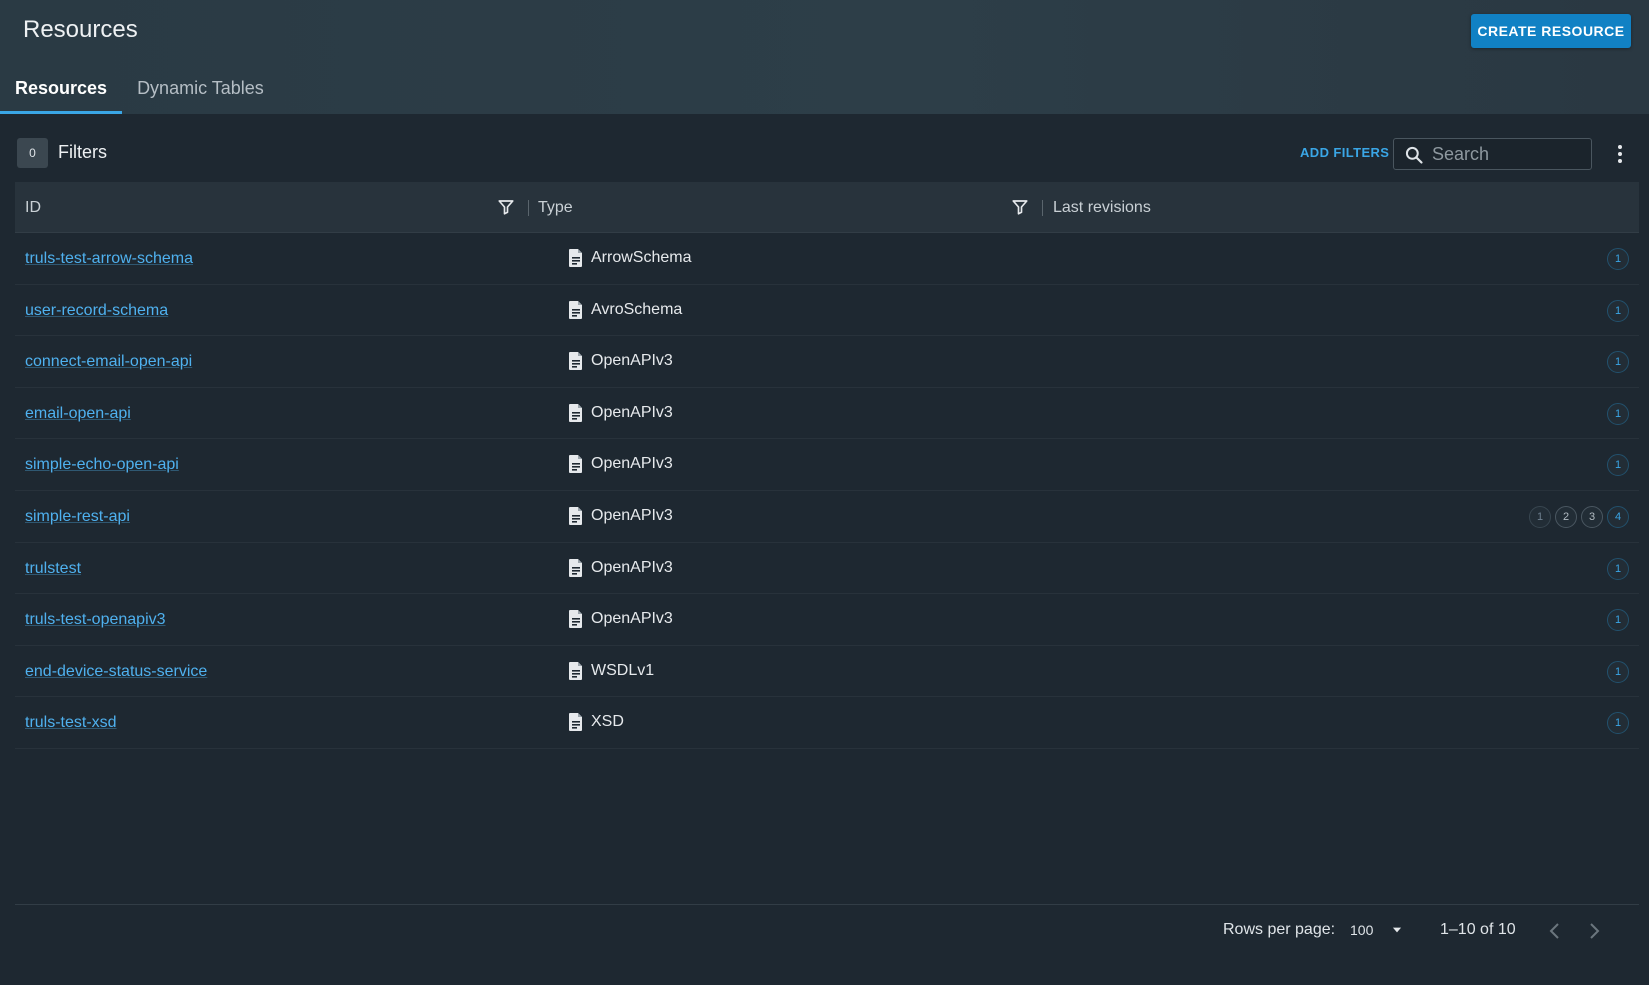 The image size is (1649, 985). What do you see at coordinates (528, 208) in the screenshot?
I see `column-divider` at bounding box center [528, 208].